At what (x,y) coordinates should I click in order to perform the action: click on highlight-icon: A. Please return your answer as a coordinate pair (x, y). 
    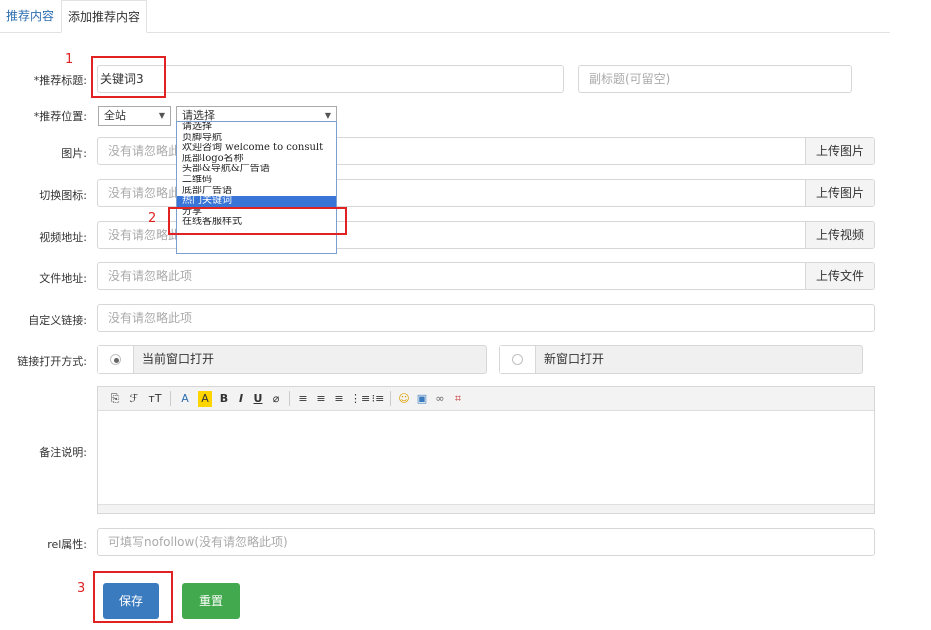
    Looking at the image, I should click on (205, 399).